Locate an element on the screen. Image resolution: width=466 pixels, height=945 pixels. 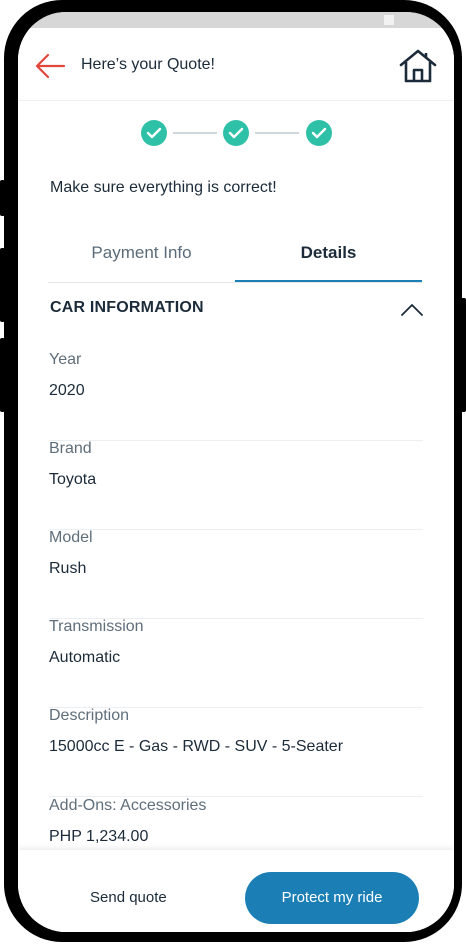
field-label: Add-Ons: Accessories is located at coordinates (128, 805).